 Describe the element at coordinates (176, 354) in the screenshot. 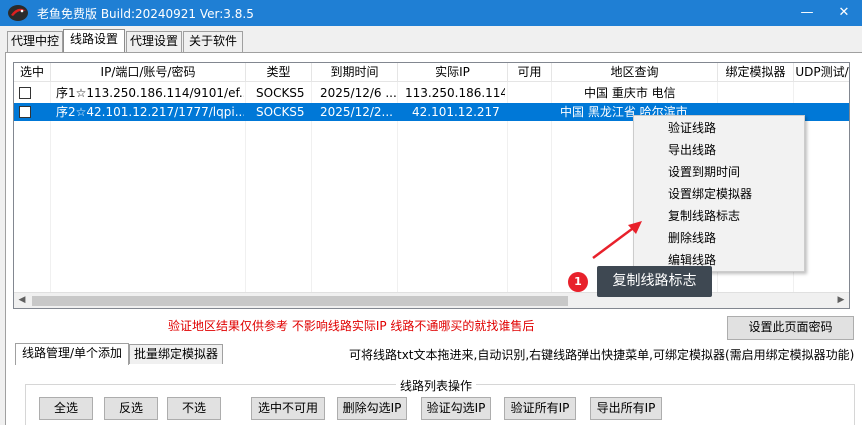

I see `tab-batch-bind-emulator: 批量绑定模拟器` at that location.